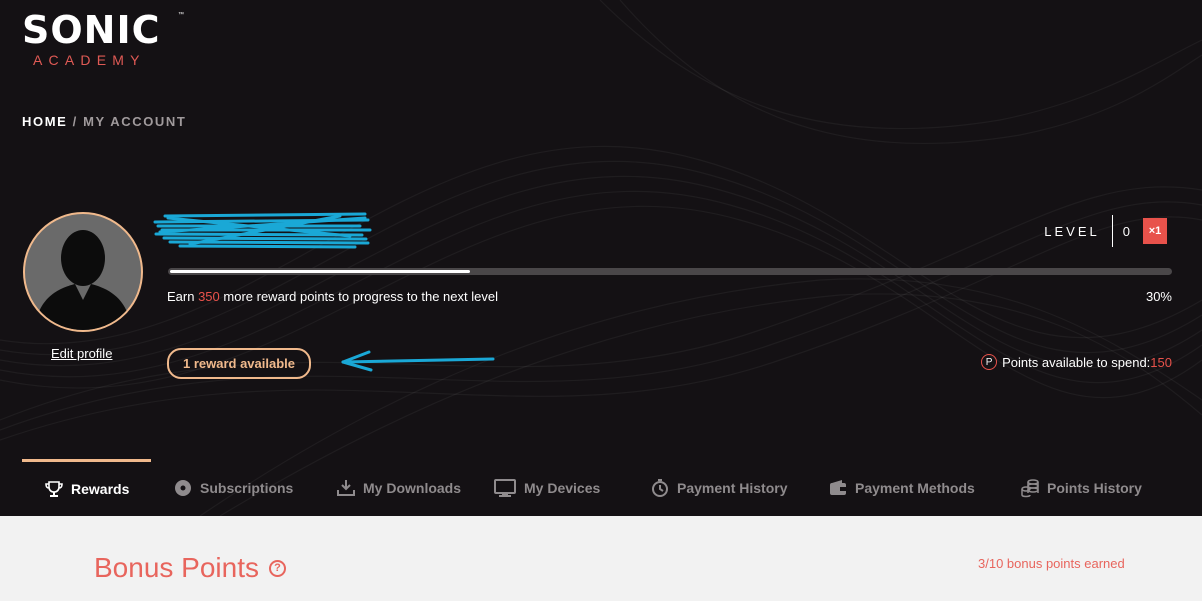  I want to click on tab-label: Points History, so click(1094, 487).